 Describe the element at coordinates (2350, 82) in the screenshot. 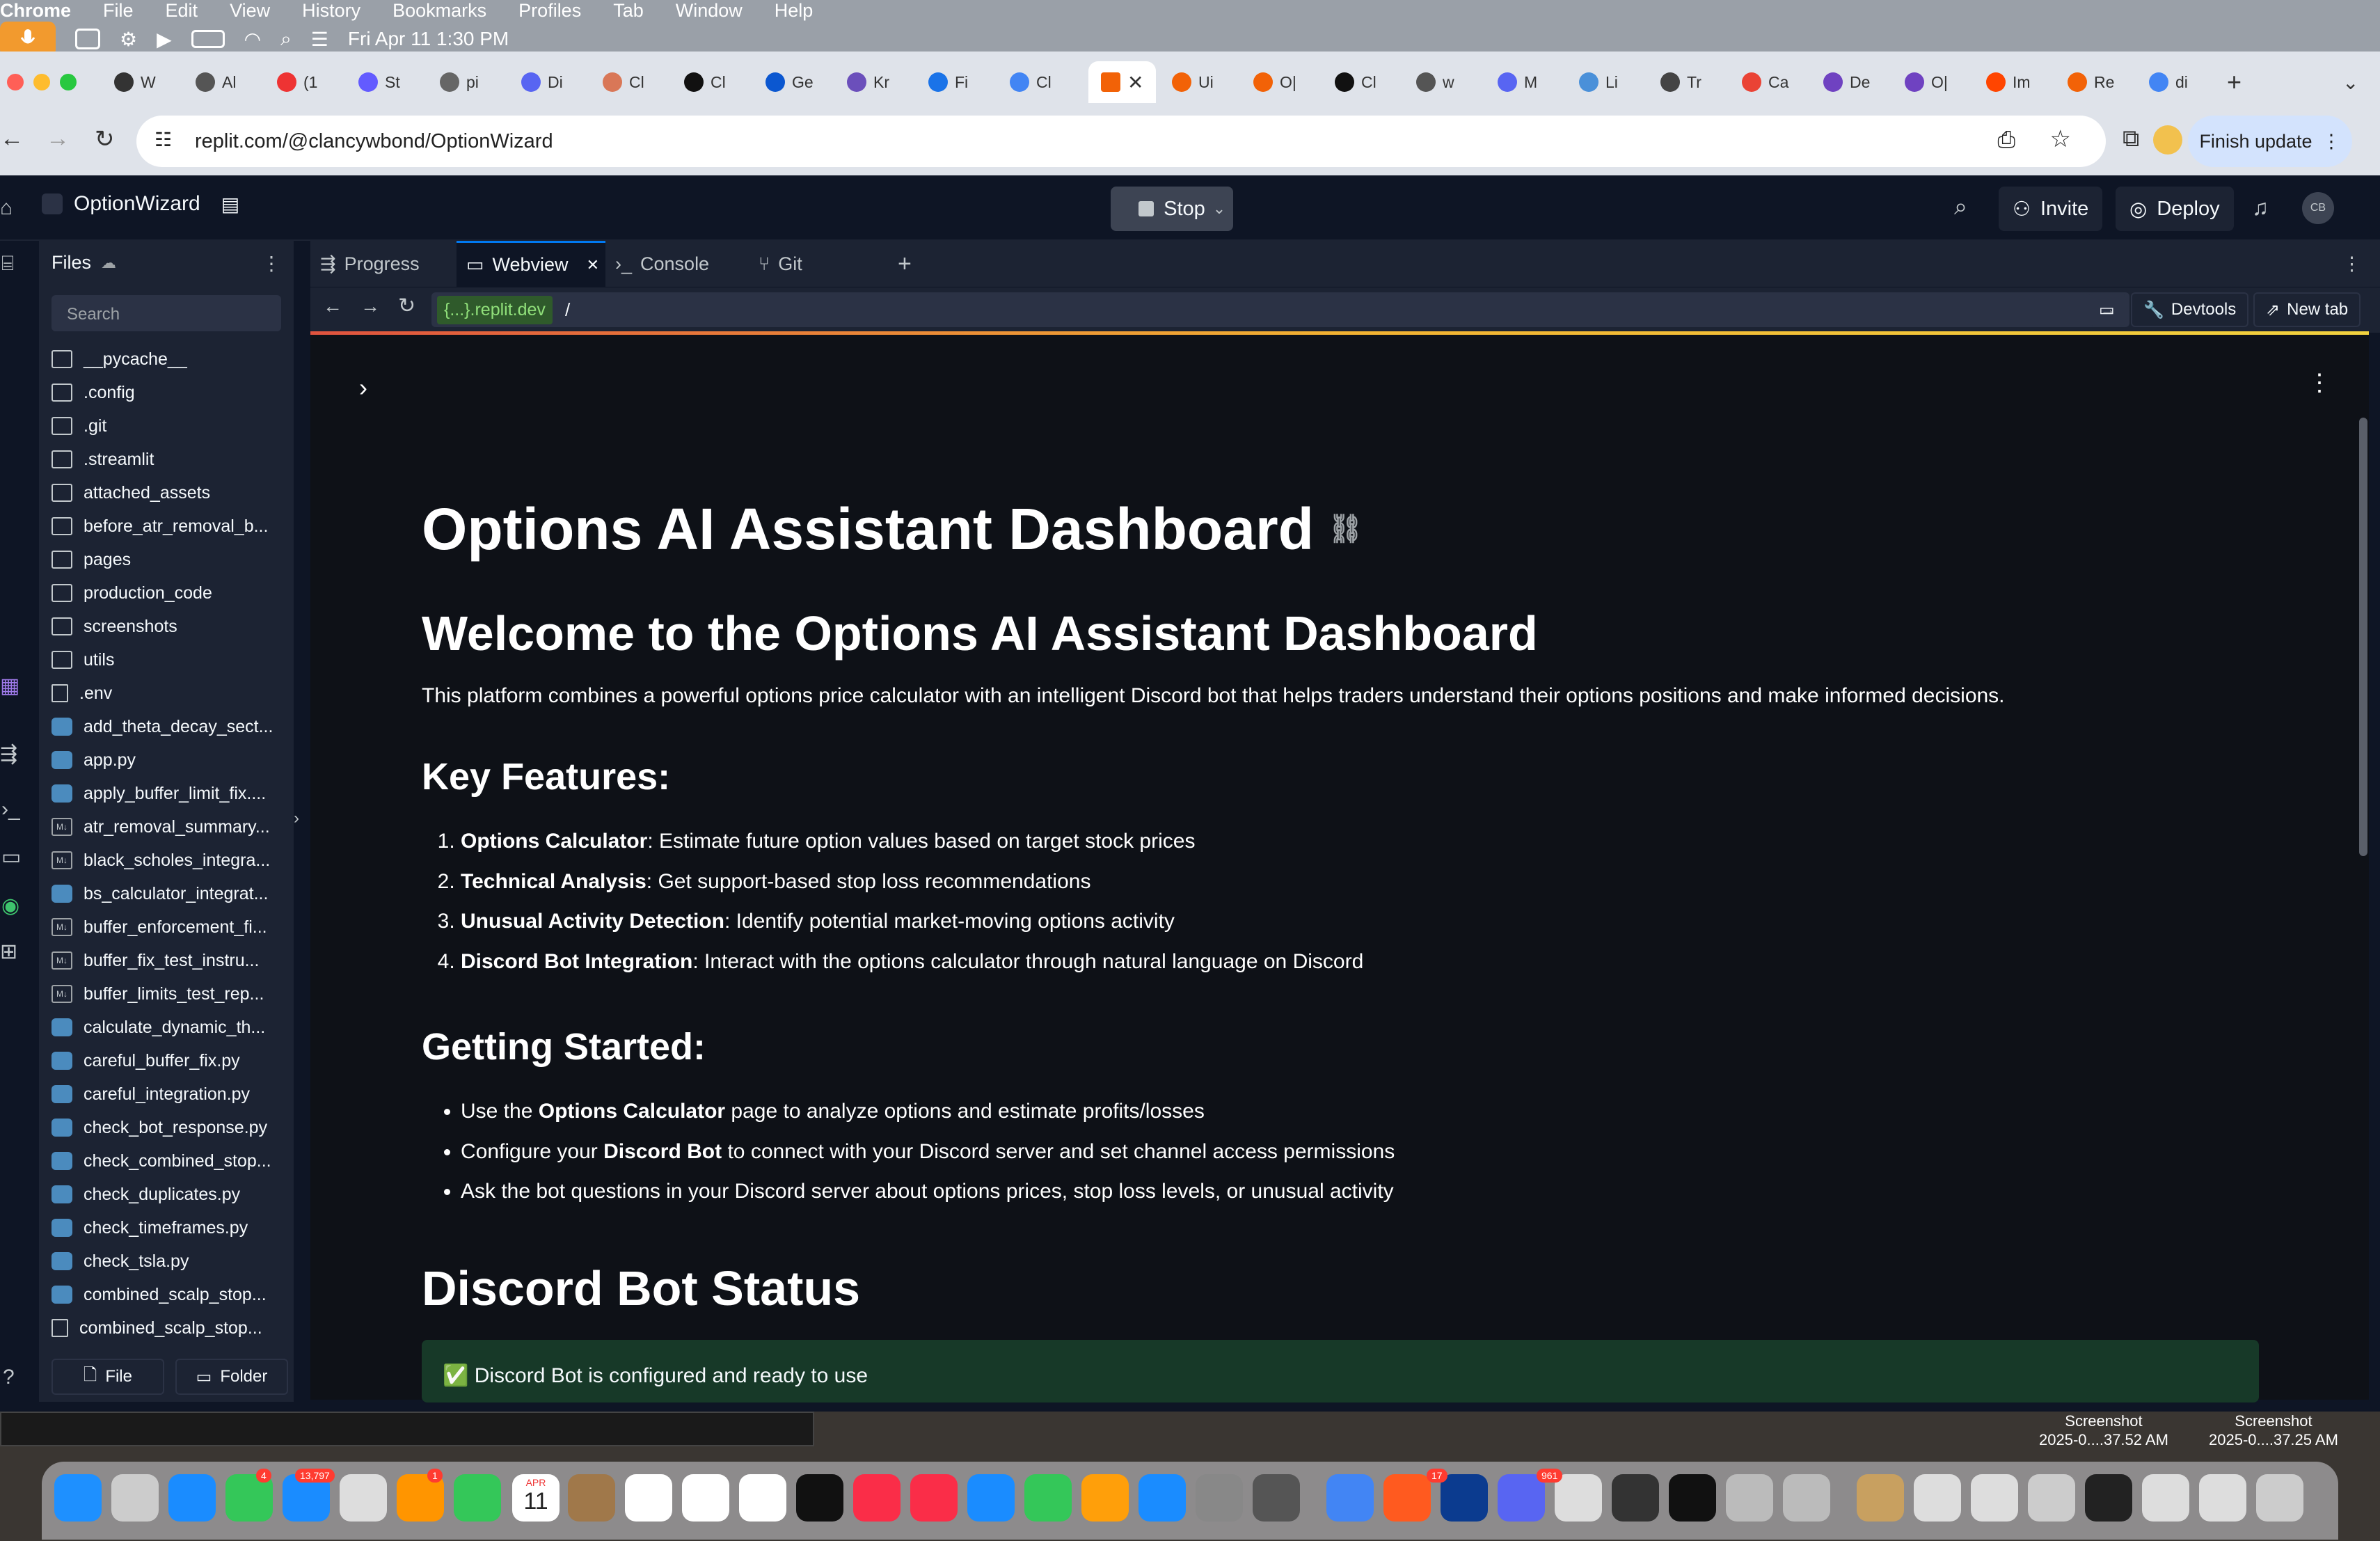

I see `tab-search-chevron-icon: ⌄` at that location.